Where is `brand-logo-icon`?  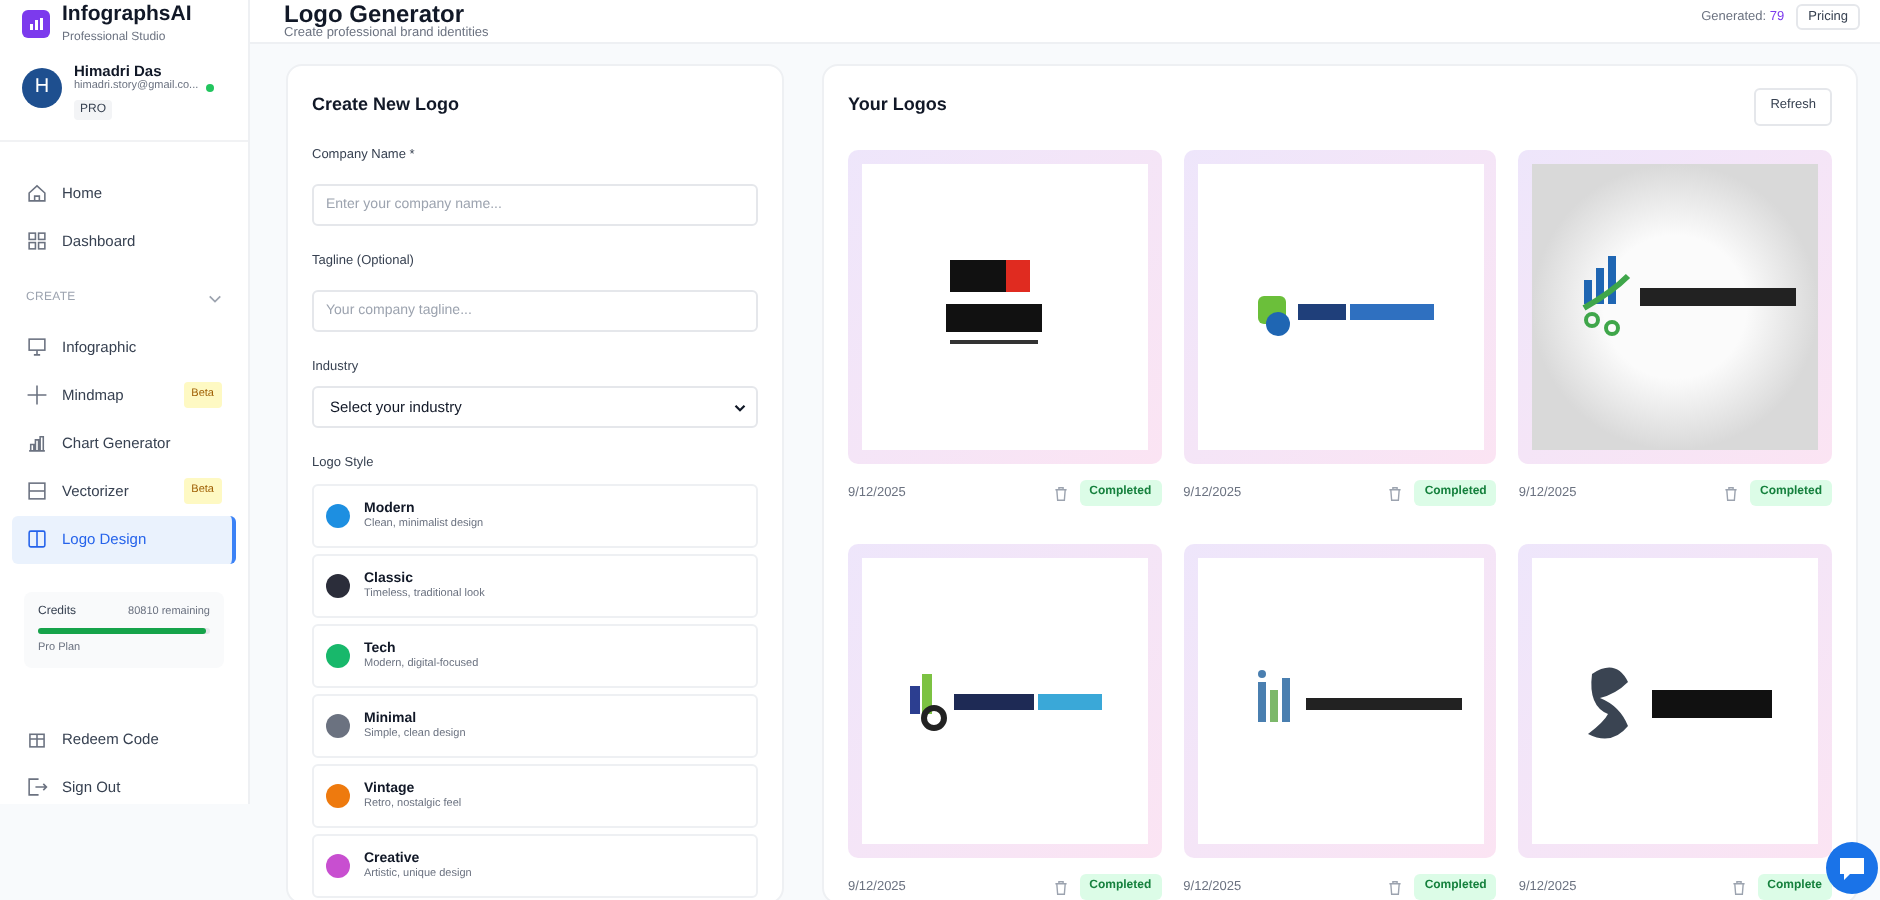
brand-logo-icon is located at coordinates (36, 23).